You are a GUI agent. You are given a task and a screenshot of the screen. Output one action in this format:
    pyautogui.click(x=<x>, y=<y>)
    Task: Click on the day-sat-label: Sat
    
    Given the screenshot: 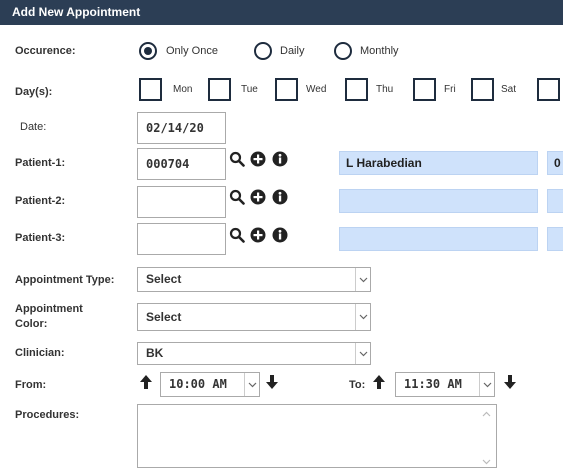 What is the action you would take?
    pyautogui.click(x=509, y=89)
    